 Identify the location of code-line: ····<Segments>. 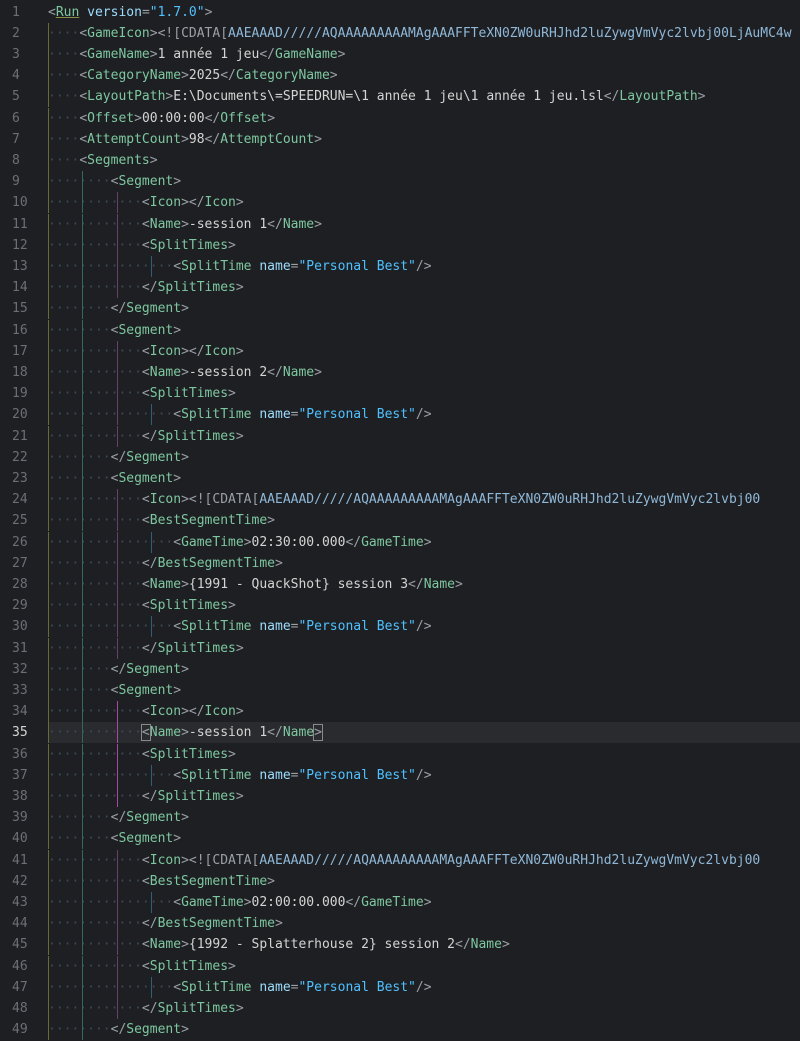
(424, 160).